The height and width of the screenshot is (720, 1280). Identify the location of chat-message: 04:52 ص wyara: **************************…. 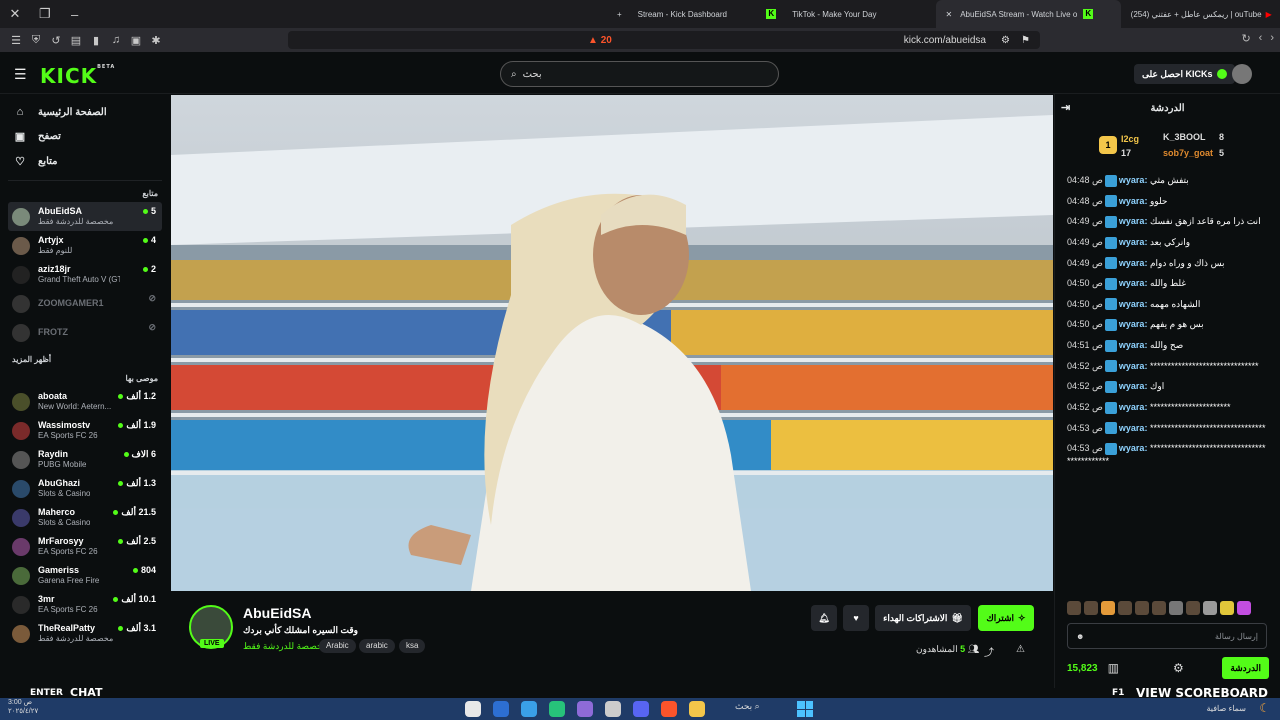
(1168, 366).